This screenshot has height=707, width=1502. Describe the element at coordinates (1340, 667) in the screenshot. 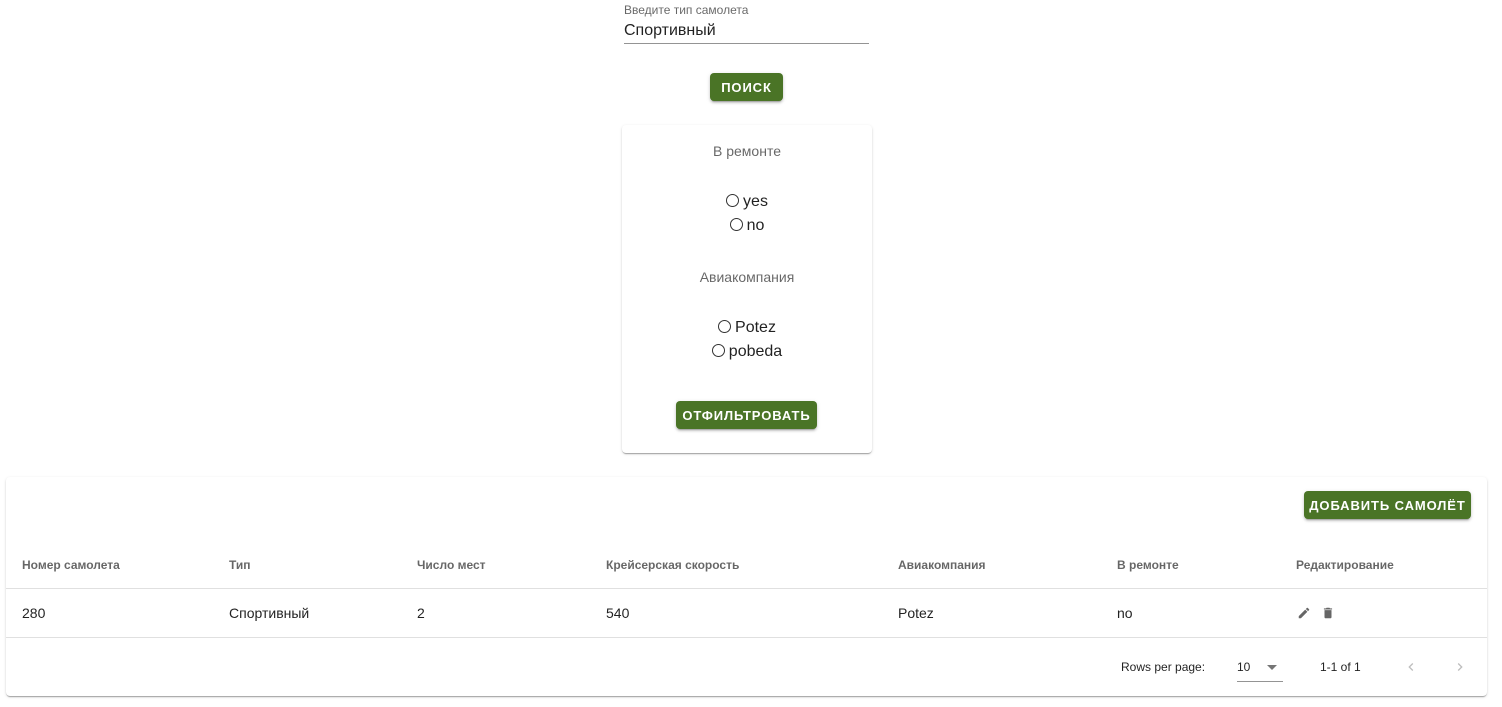

I see `page-range-info: 1-1 of 1` at that location.